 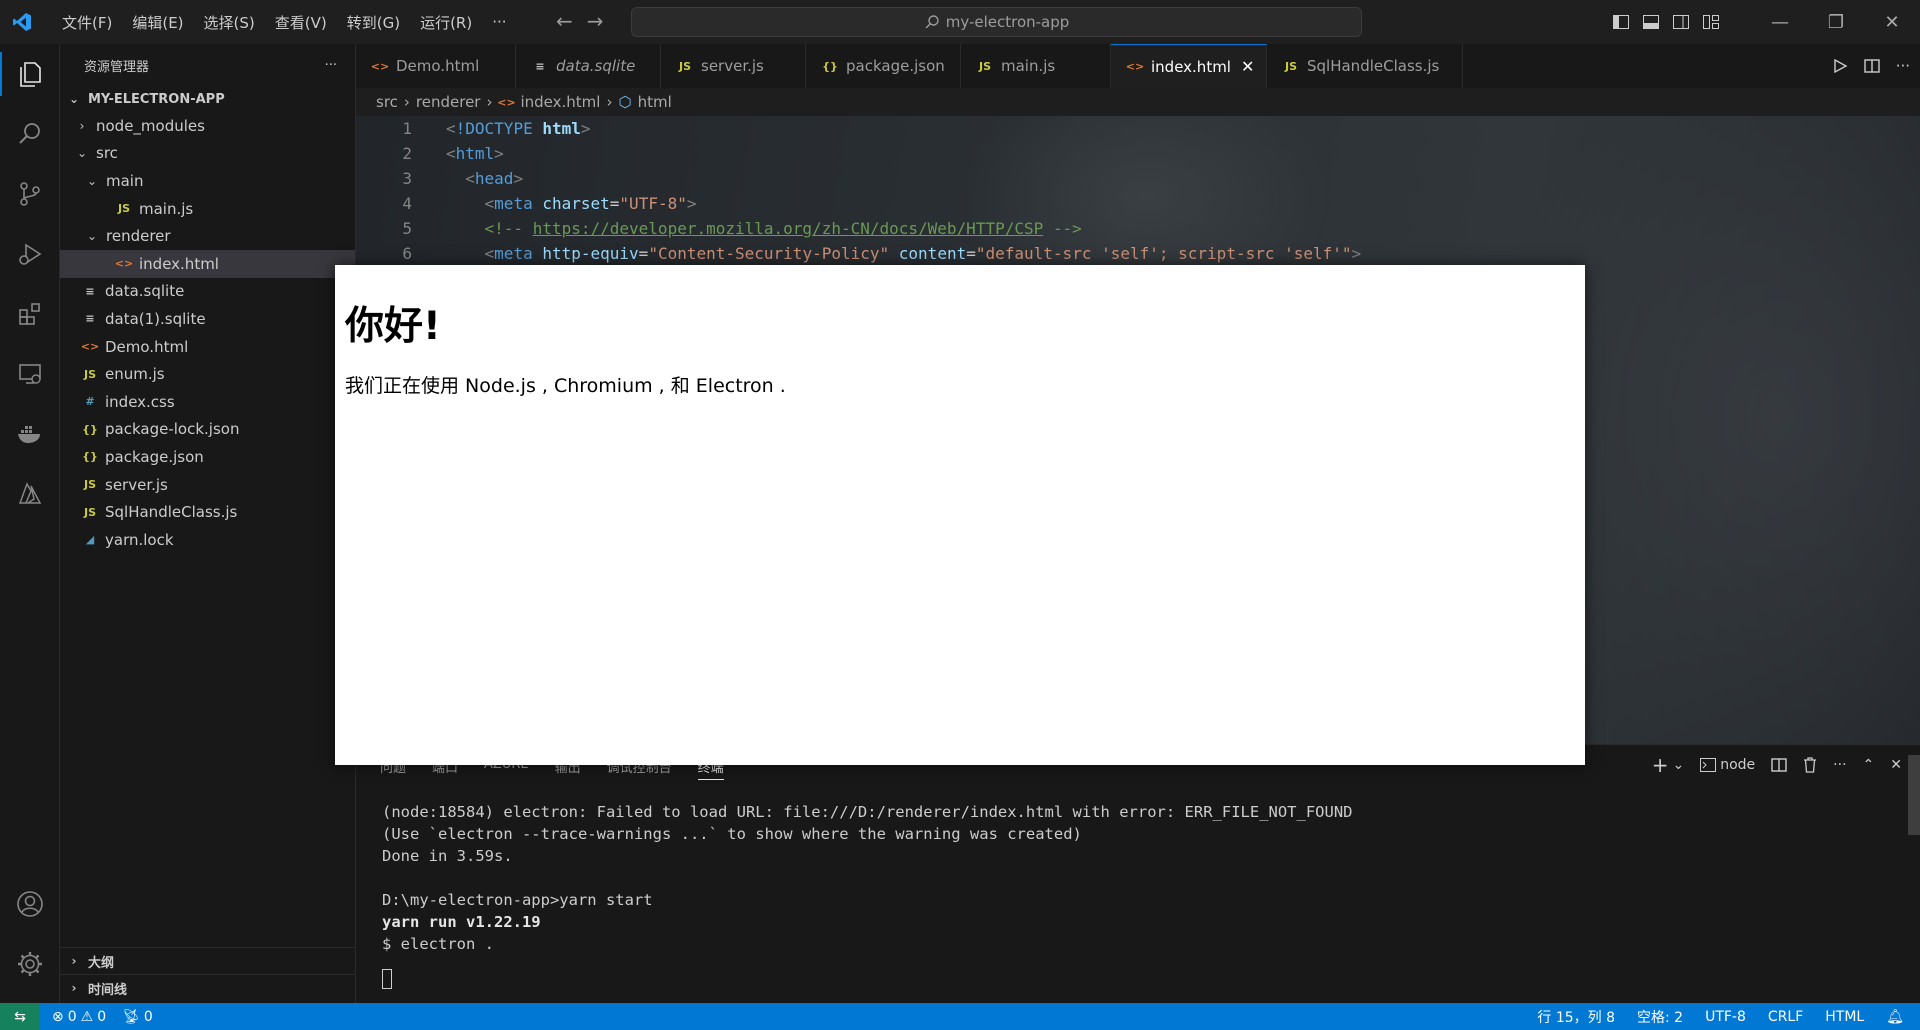 I want to click on remote-indicator: ⇆, so click(x=20, y=1016).